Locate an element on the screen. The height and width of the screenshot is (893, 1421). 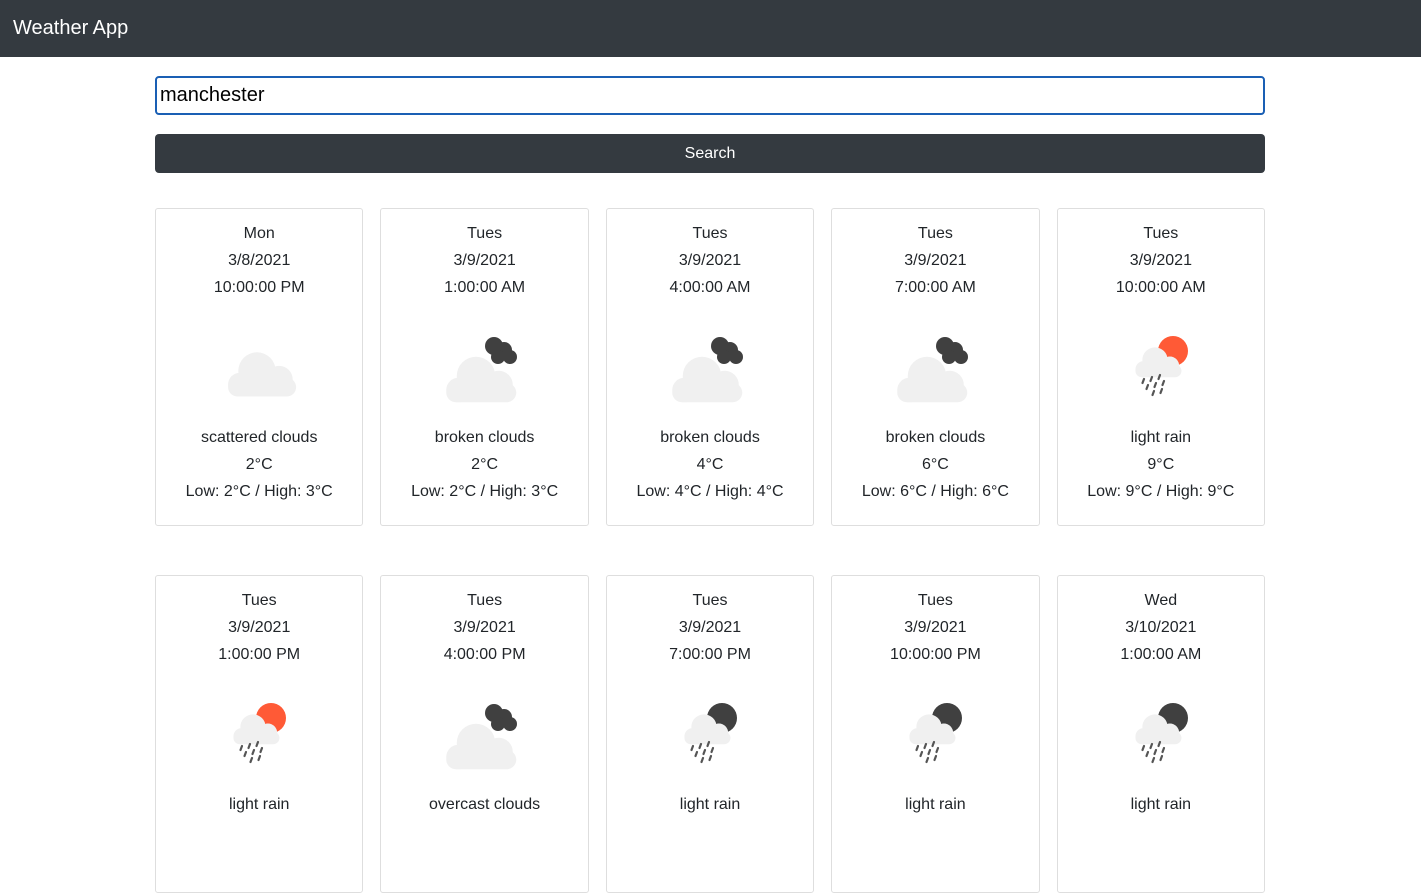
forecast-card: Tues 3/9/2021 1:00:00 PM light rain is located at coordinates (259, 734).